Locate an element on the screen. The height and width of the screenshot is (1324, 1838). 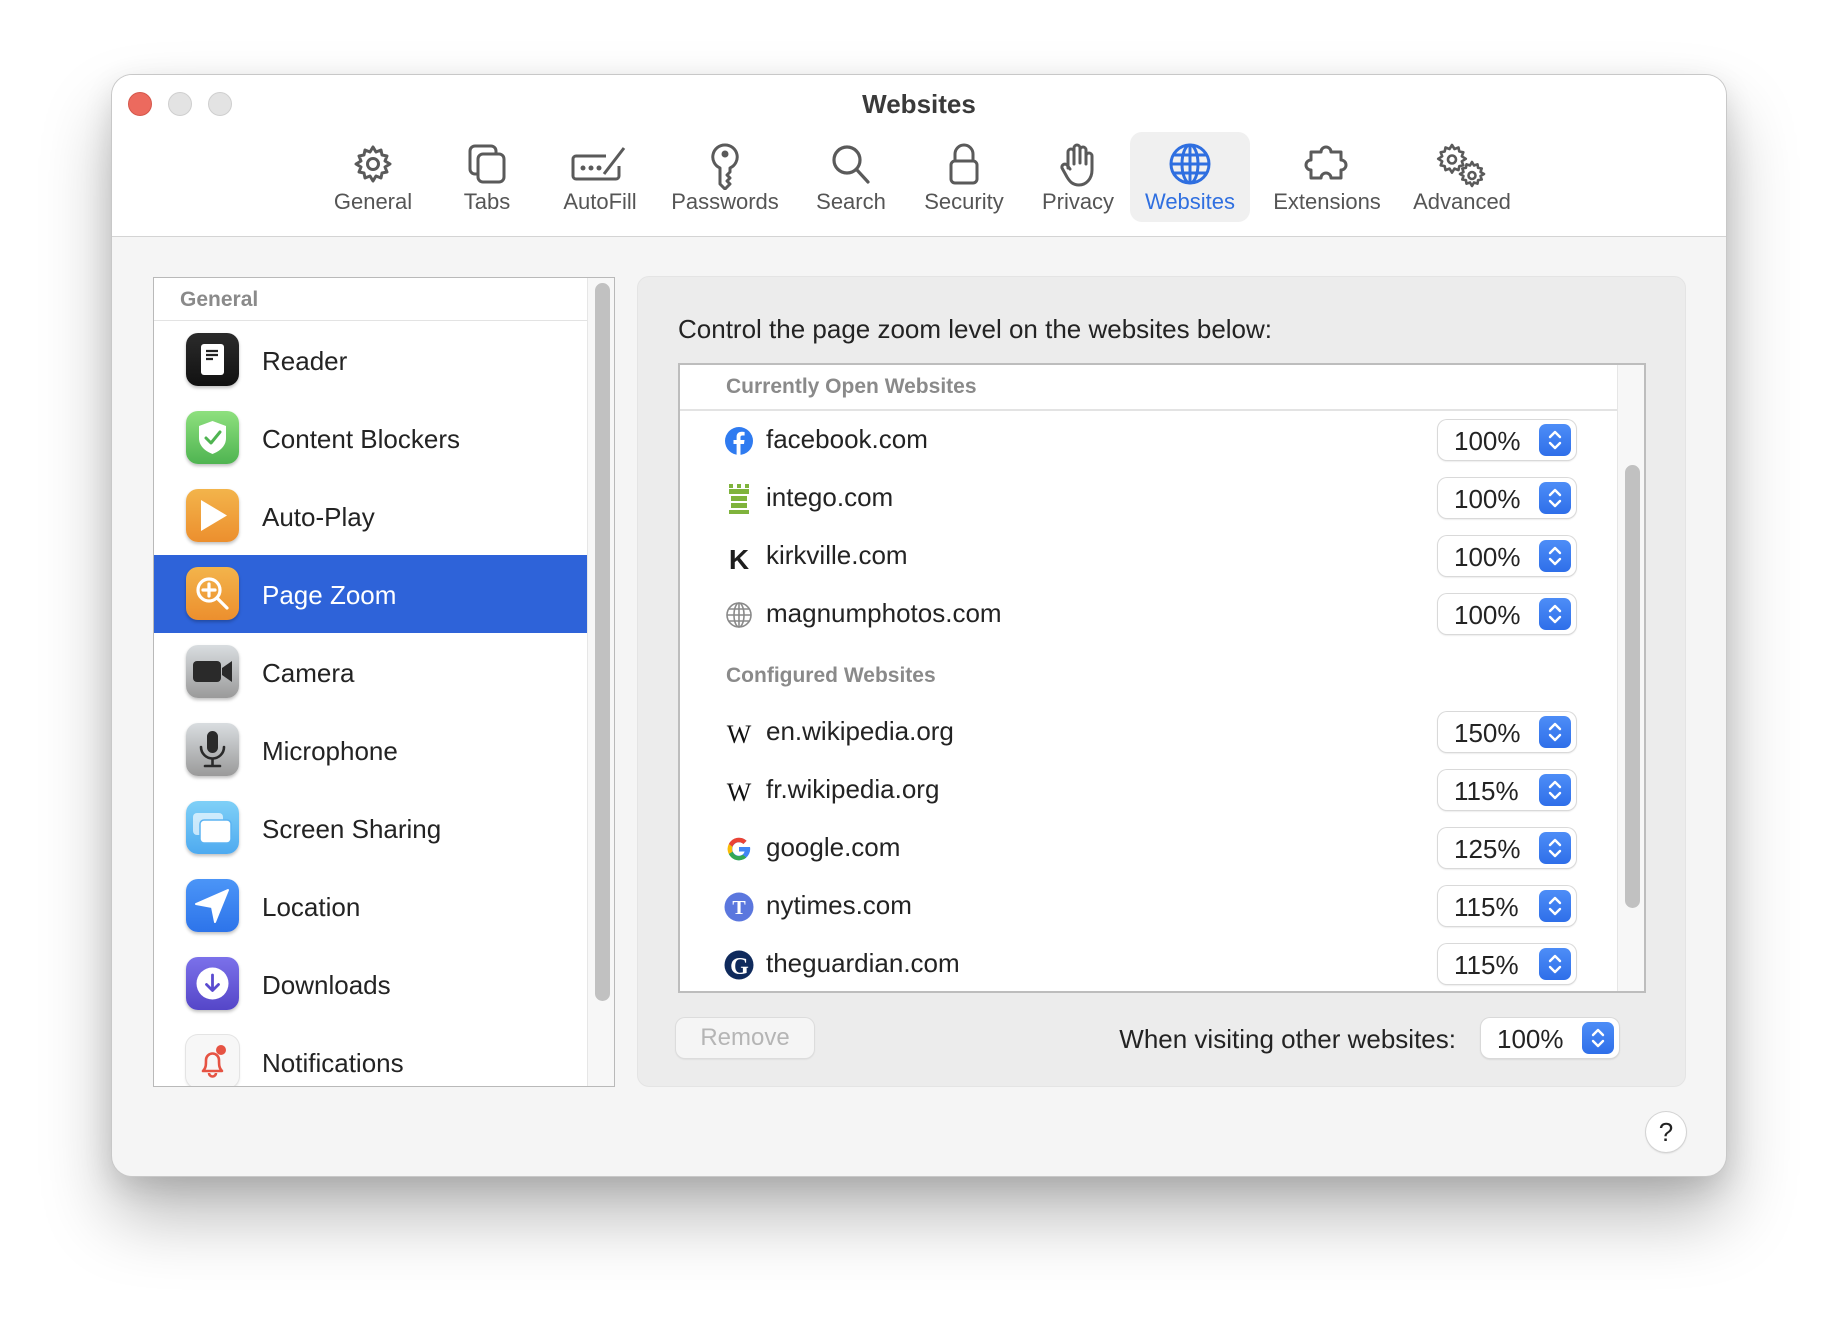
microphone-icon is located at coordinates (212, 749).